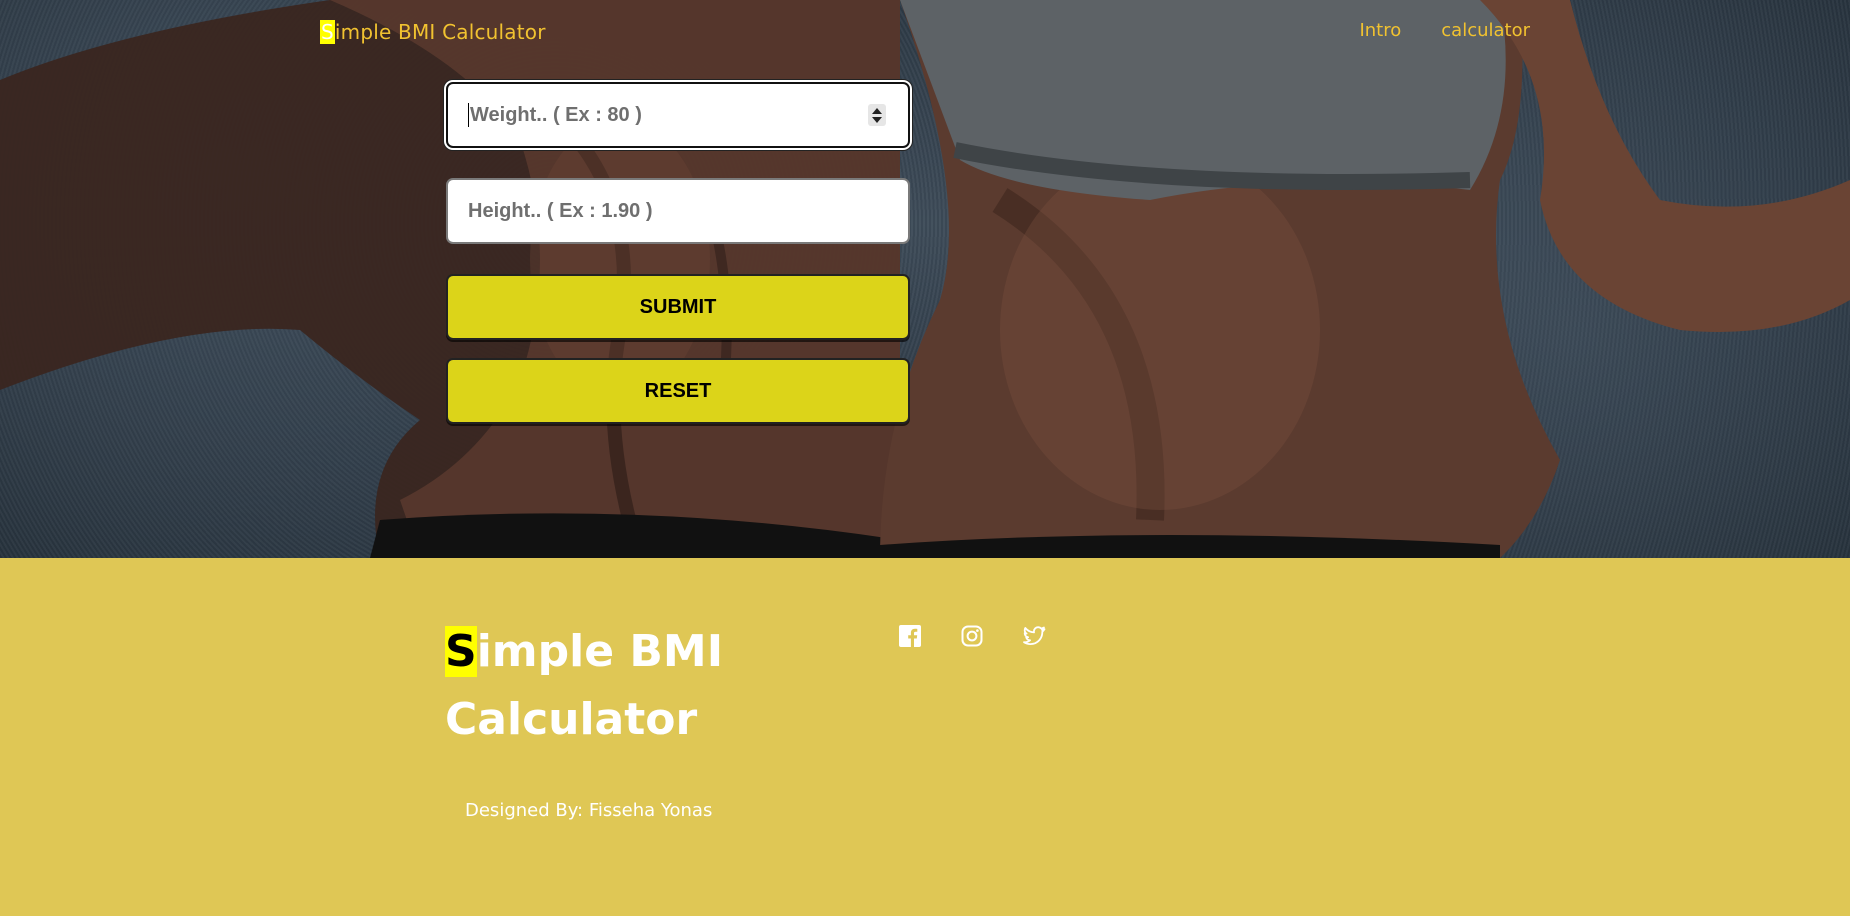 The image size is (1850, 916). Describe the element at coordinates (910, 636) in the screenshot. I see `facebook-icon` at that location.